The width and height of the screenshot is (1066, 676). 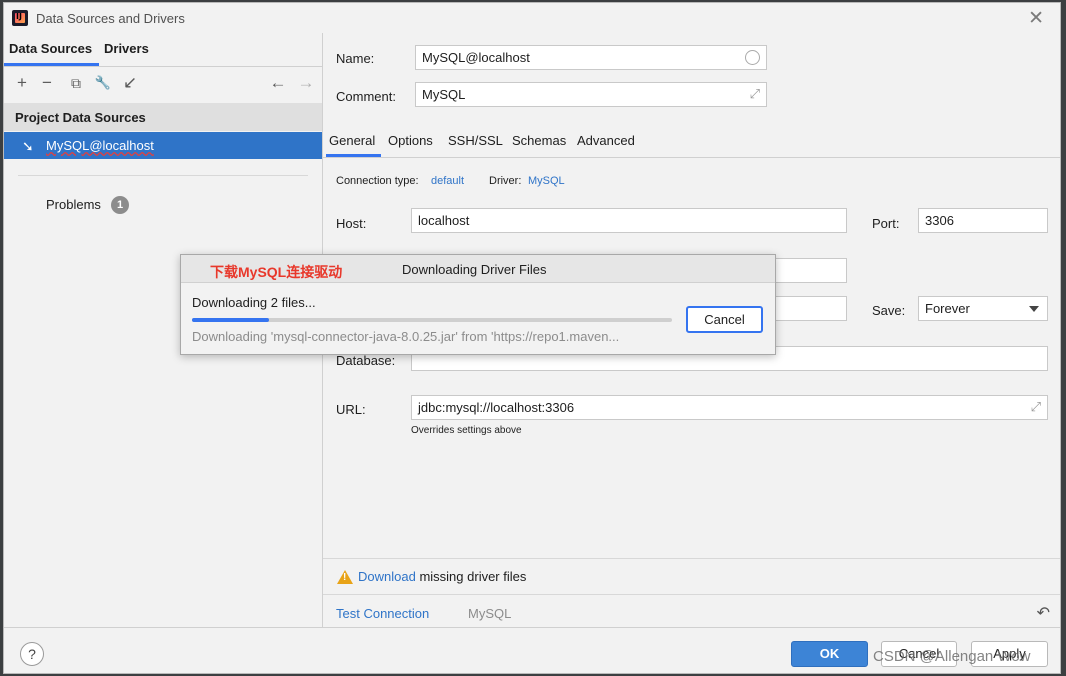 What do you see at coordinates (444, 220) in the screenshot?
I see `host-value: localhost` at bounding box center [444, 220].